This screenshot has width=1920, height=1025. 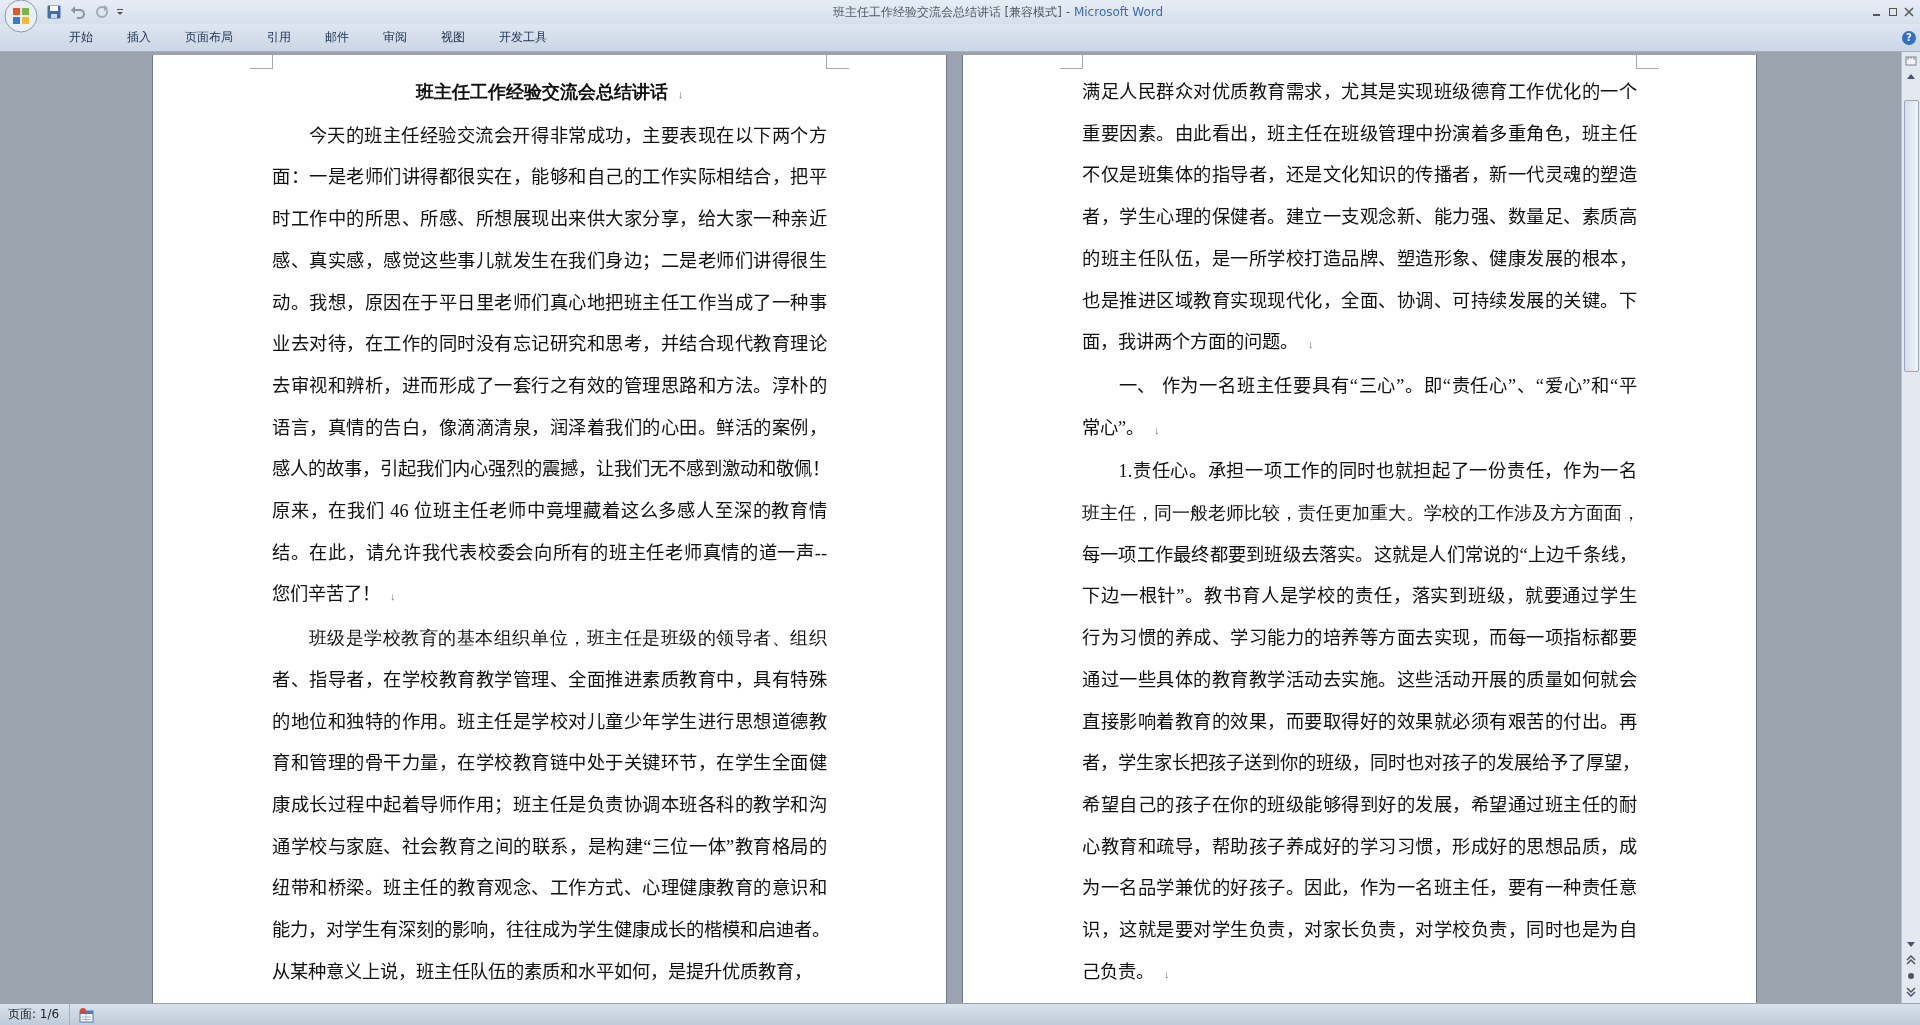 What do you see at coordinates (1909, 37) in the screenshot?
I see `help-button: ?` at bounding box center [1909, 37].